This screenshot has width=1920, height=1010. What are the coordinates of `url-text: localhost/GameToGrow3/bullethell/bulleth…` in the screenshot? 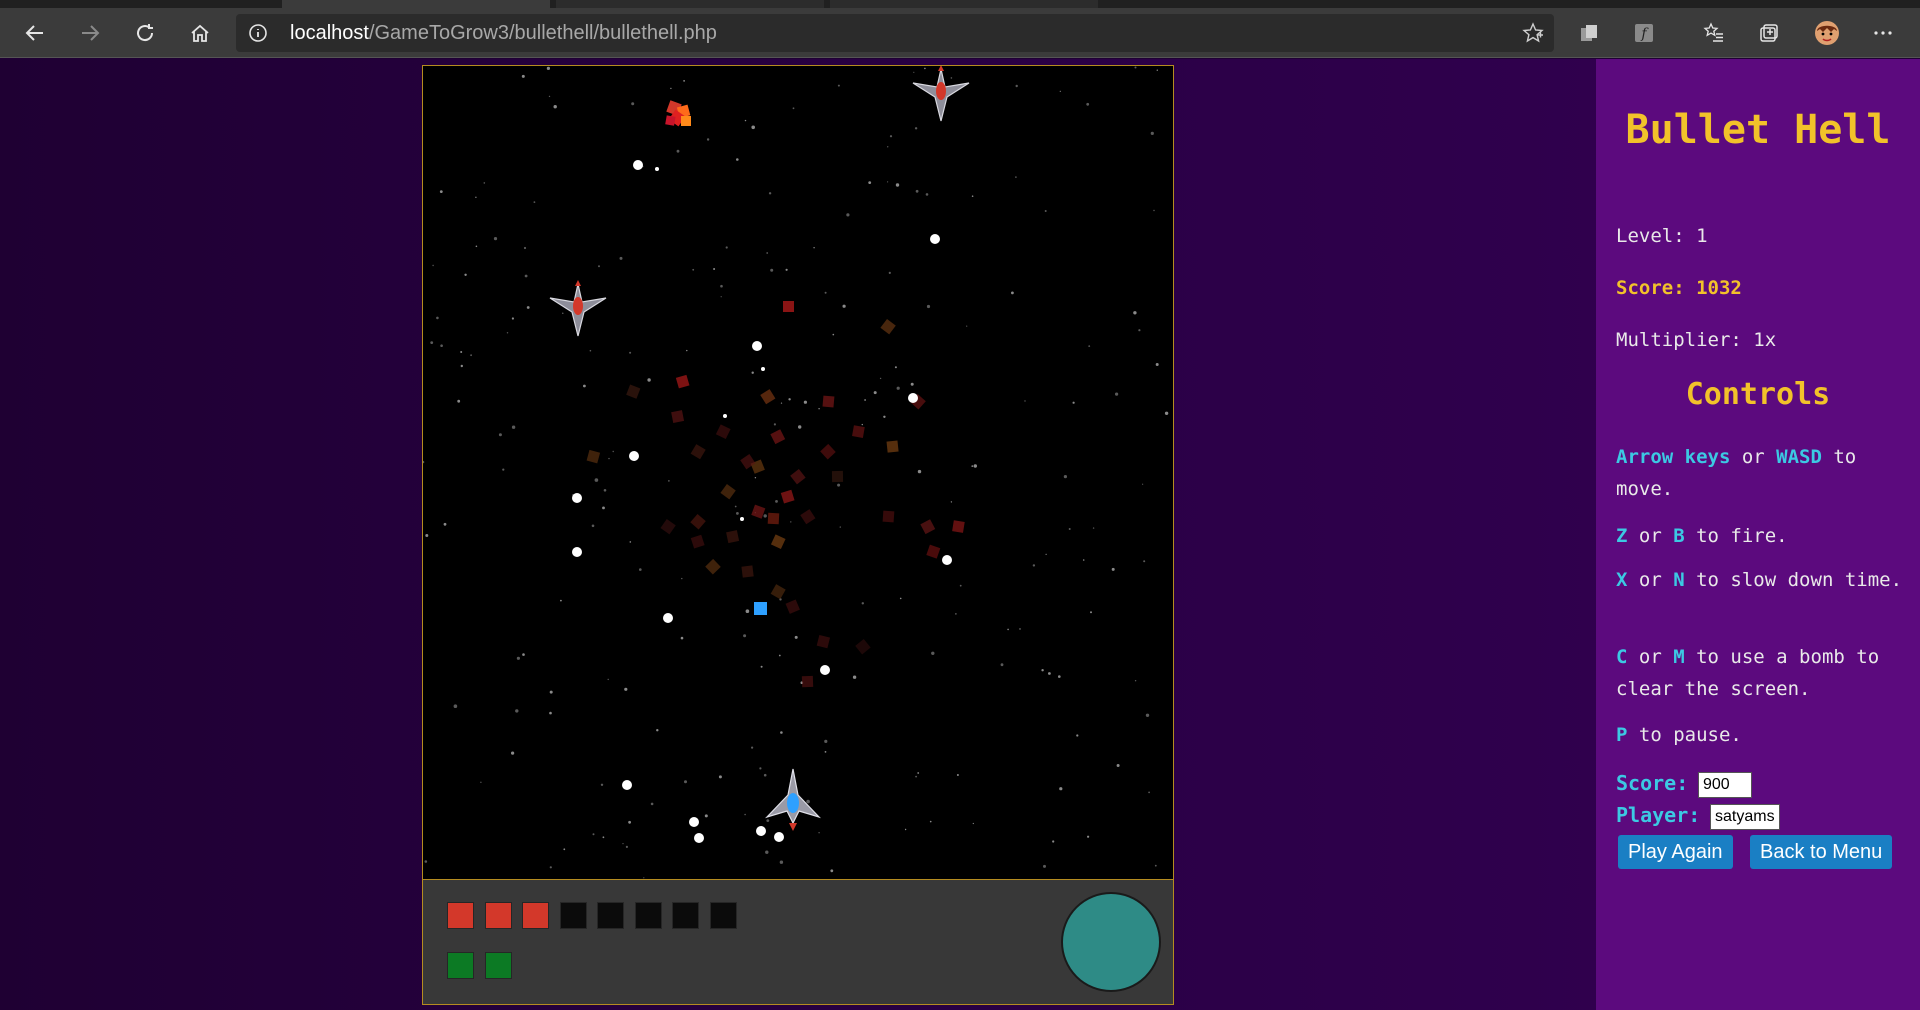 It's located at (503, 33).